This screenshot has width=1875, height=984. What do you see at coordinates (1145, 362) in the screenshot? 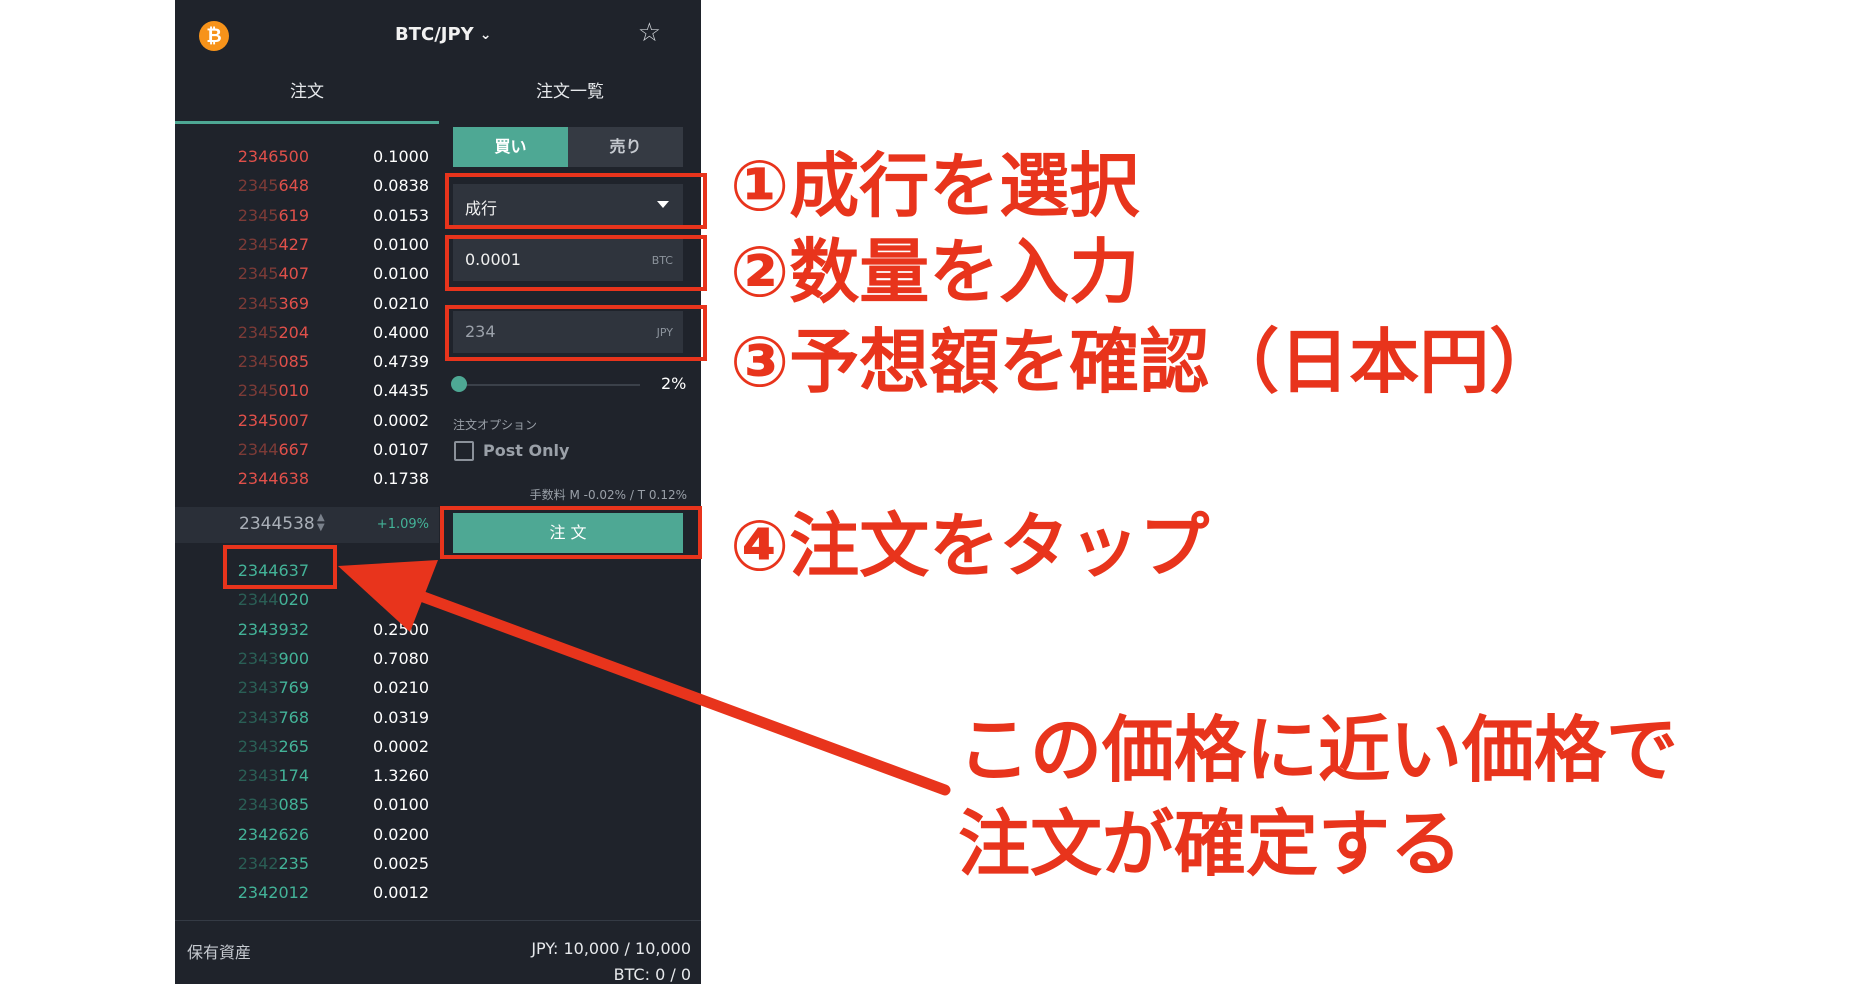
I see `annotation-step3: ③予想額を確認（日本円）` at bounding box center [1145, 362].